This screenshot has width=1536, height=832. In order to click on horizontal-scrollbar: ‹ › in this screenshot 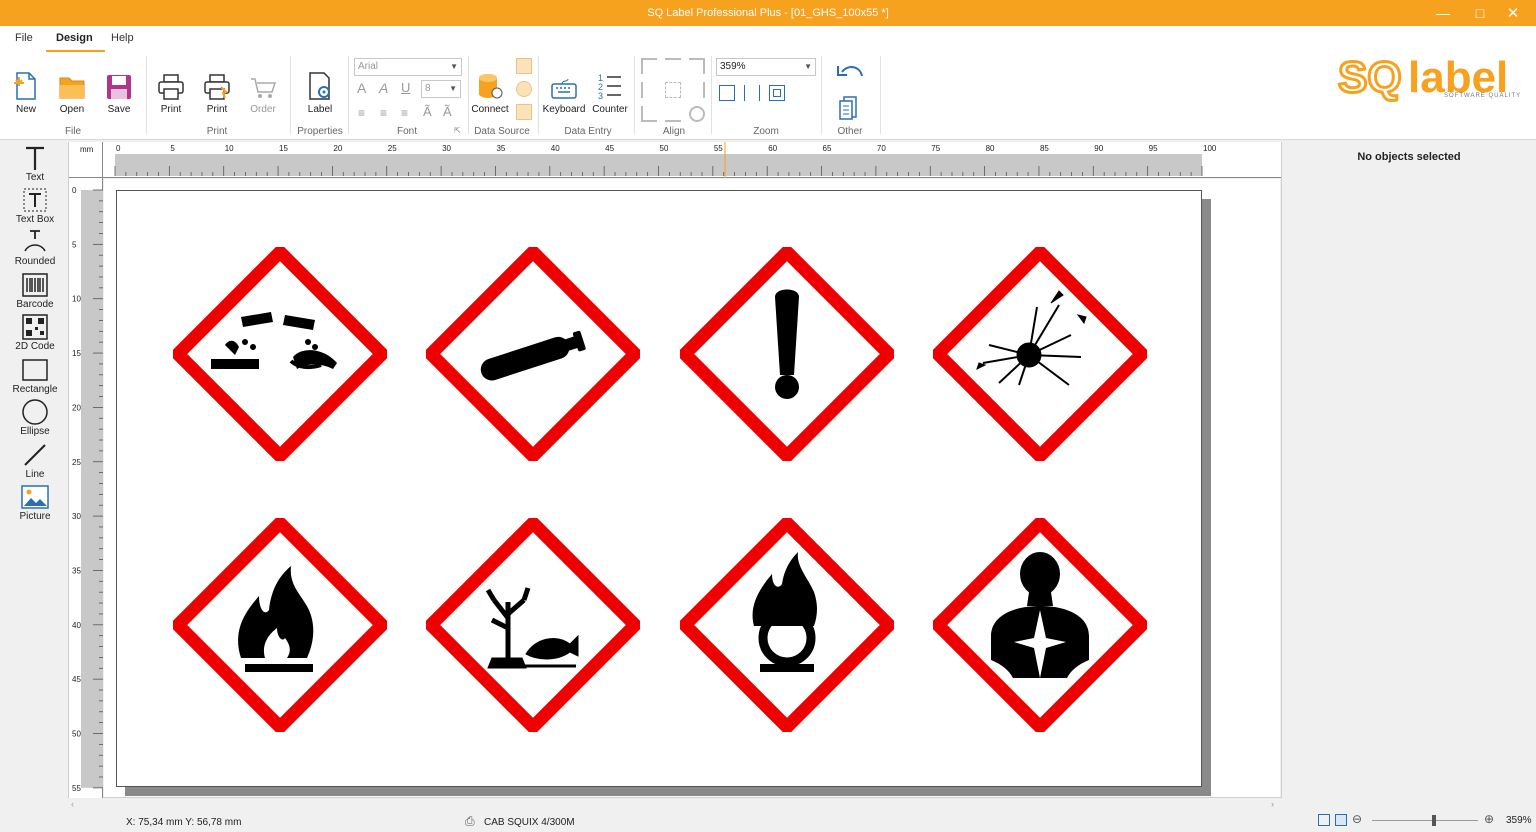, I will do `click(675, 805)`.